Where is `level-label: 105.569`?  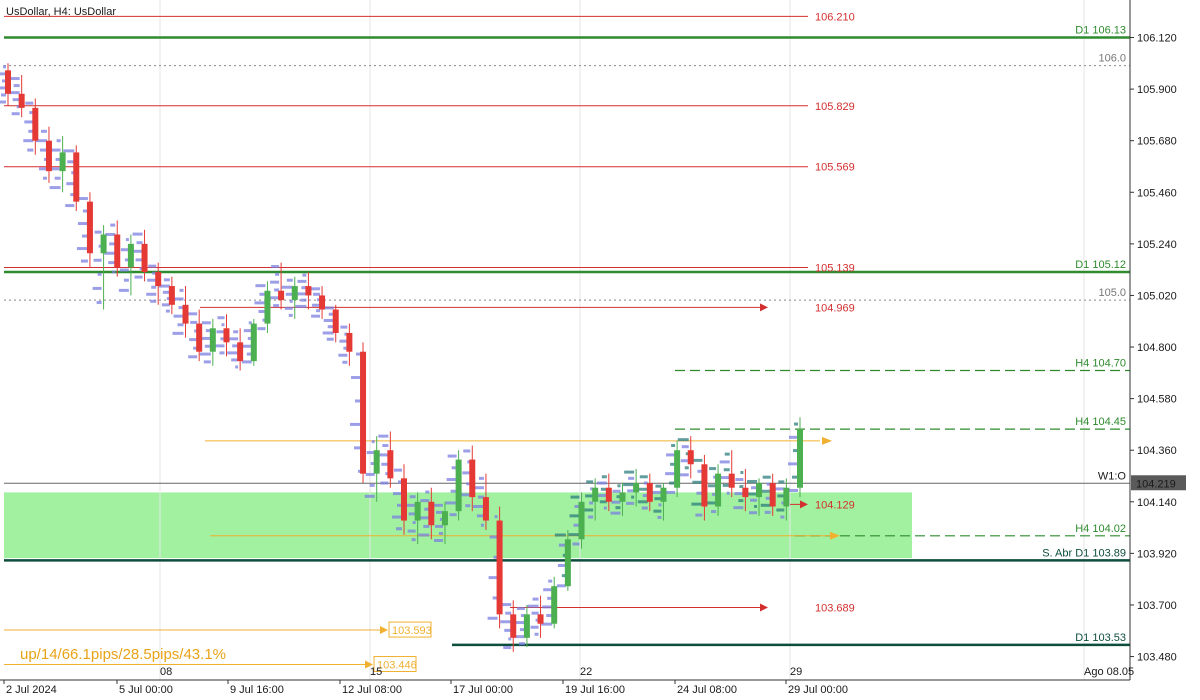
level-label: 105.569 is located at coordinates (835, 168).